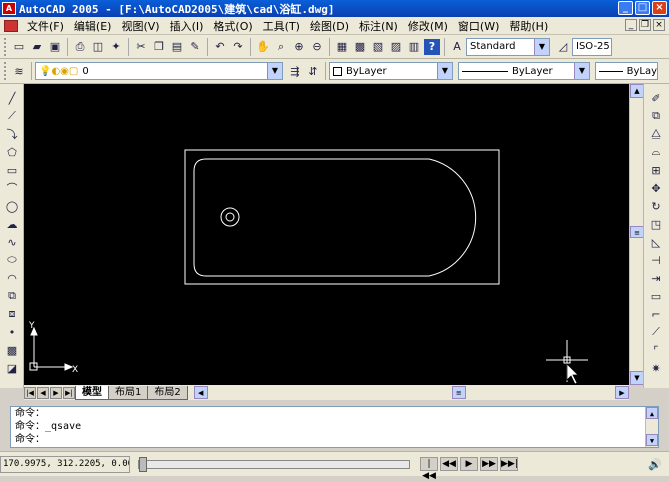 The width and height of the screenshot is (669, 482). What do you see at coordinates (656, 350) in the screenshot?
I see `fillet-icon: ⌜` at bounding box center [656, 350].